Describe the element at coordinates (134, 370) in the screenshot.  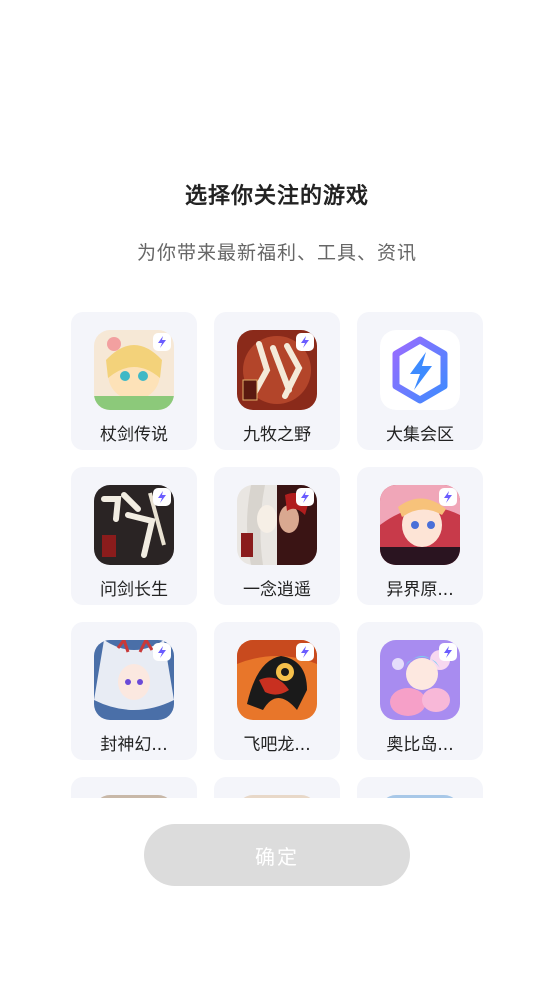
I see `game-icon-zhangjian` at that location.